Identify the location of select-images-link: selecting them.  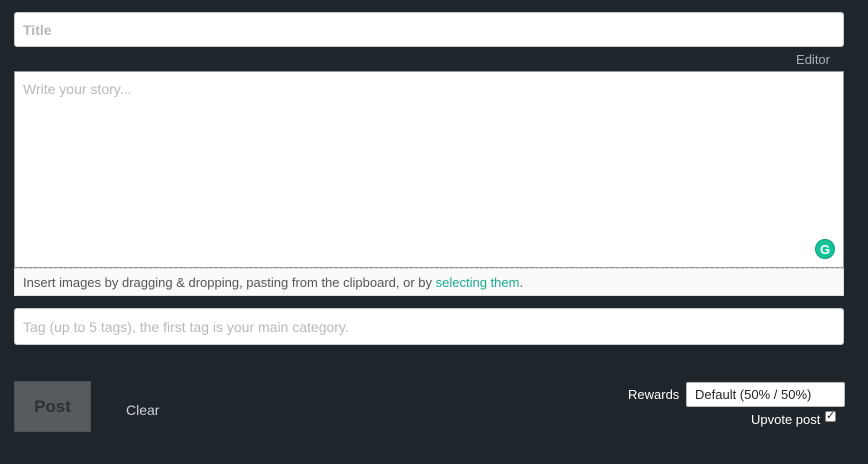
(478, 282).